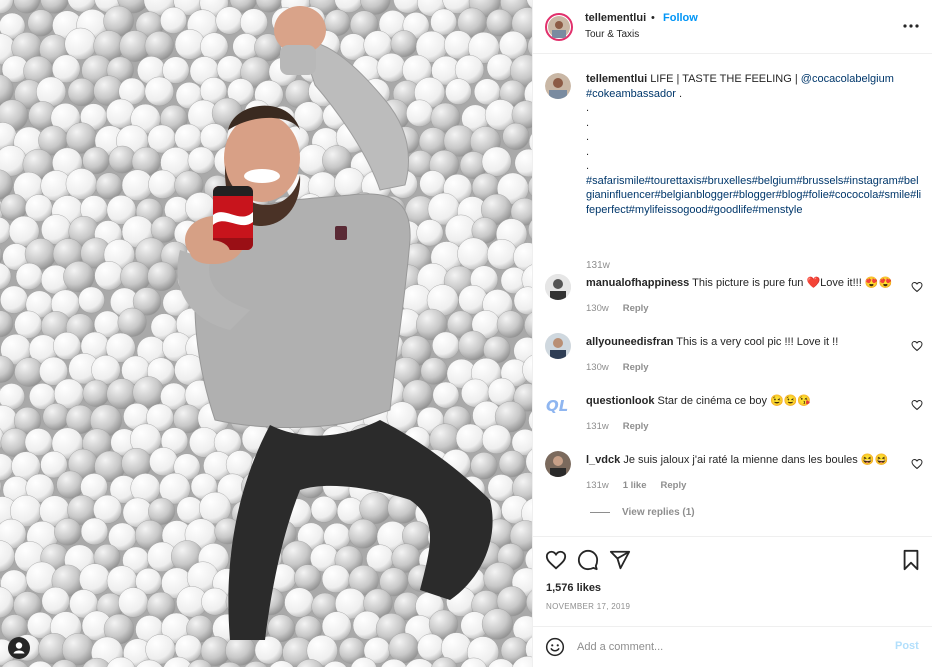 This screenshot has height=667, width=932. I want to click on comment-body: Star de cinéma ce boy 😉😉😘, so click(734, 401).